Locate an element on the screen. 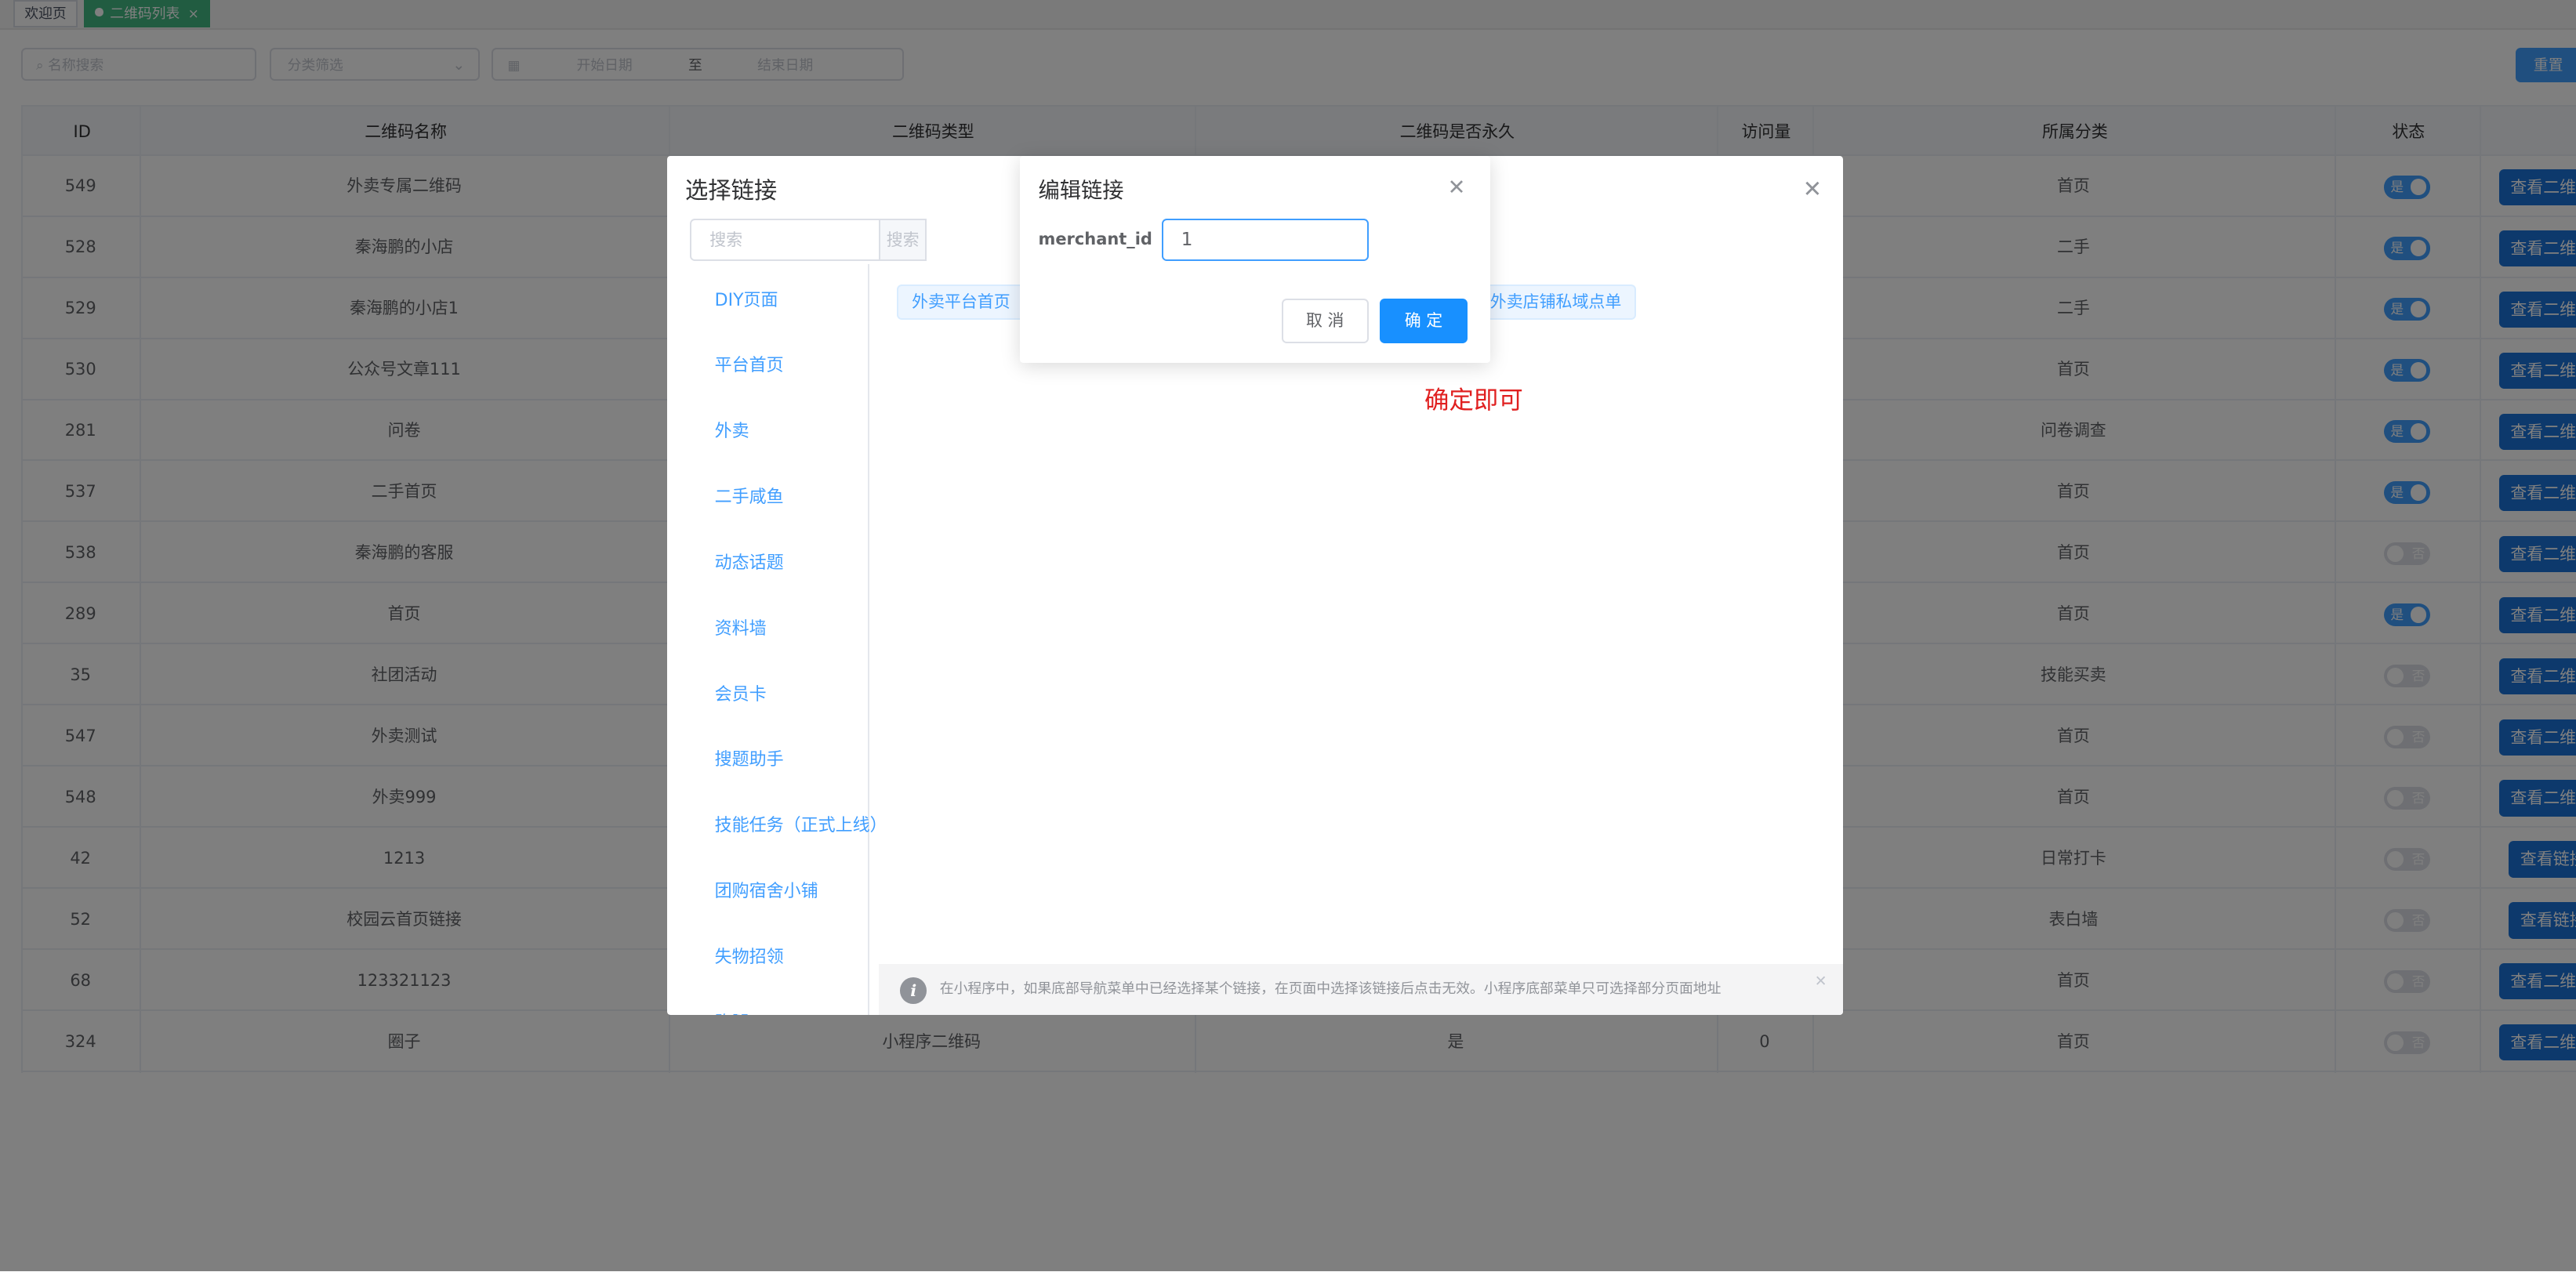 This screenshot has width=2576, height=1272. link-menu-item: 动态话题 is located at coordinates (750, 561).